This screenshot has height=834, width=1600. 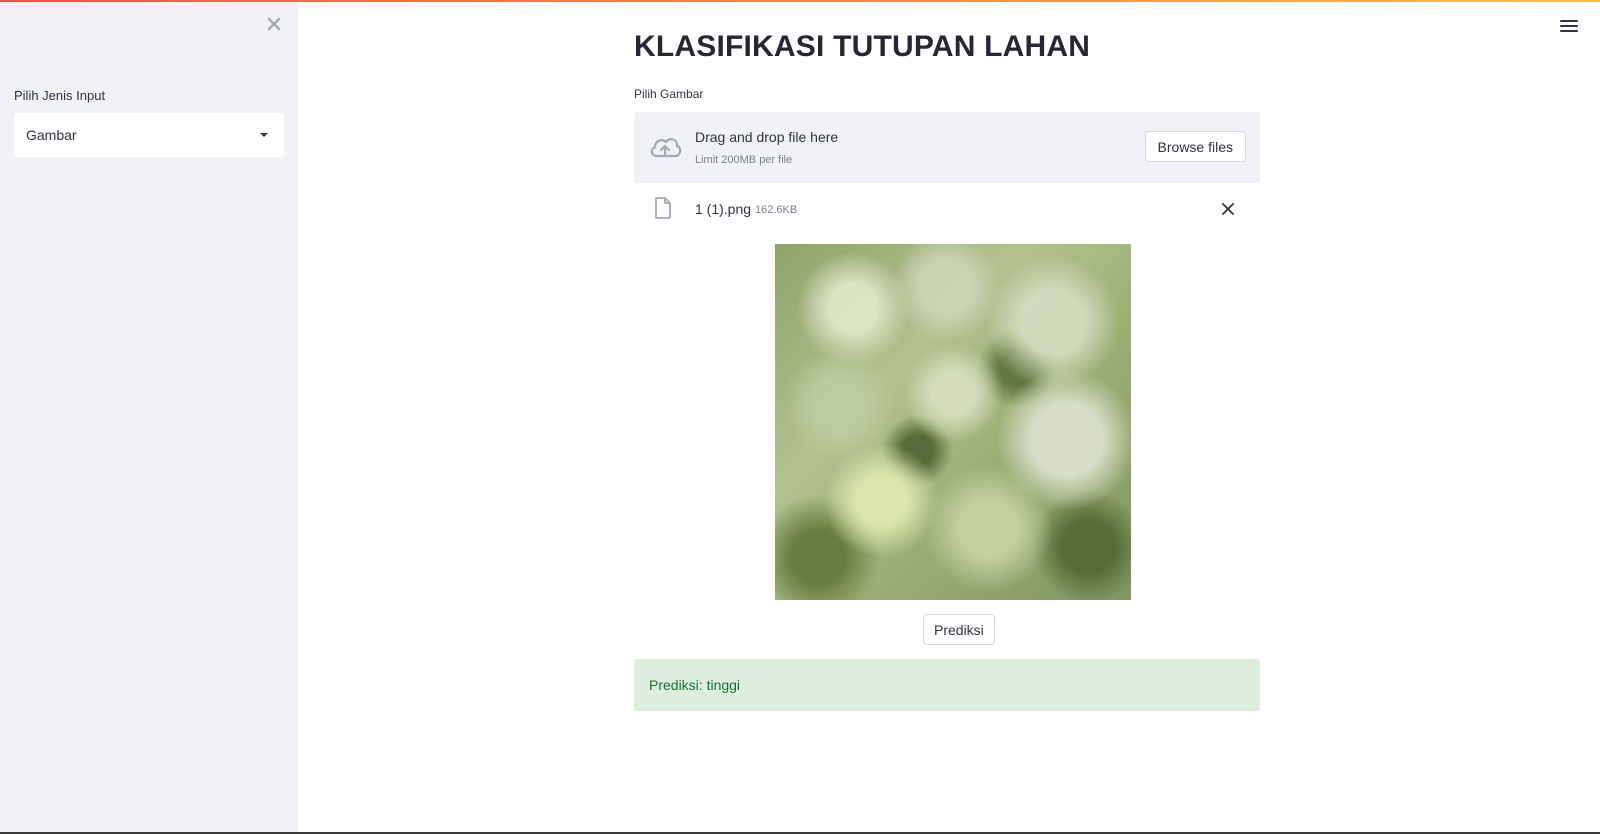 I want to click on page-title: KLASIFIKASI TUTUPAN LAHAN, so click(x=862, y=46).